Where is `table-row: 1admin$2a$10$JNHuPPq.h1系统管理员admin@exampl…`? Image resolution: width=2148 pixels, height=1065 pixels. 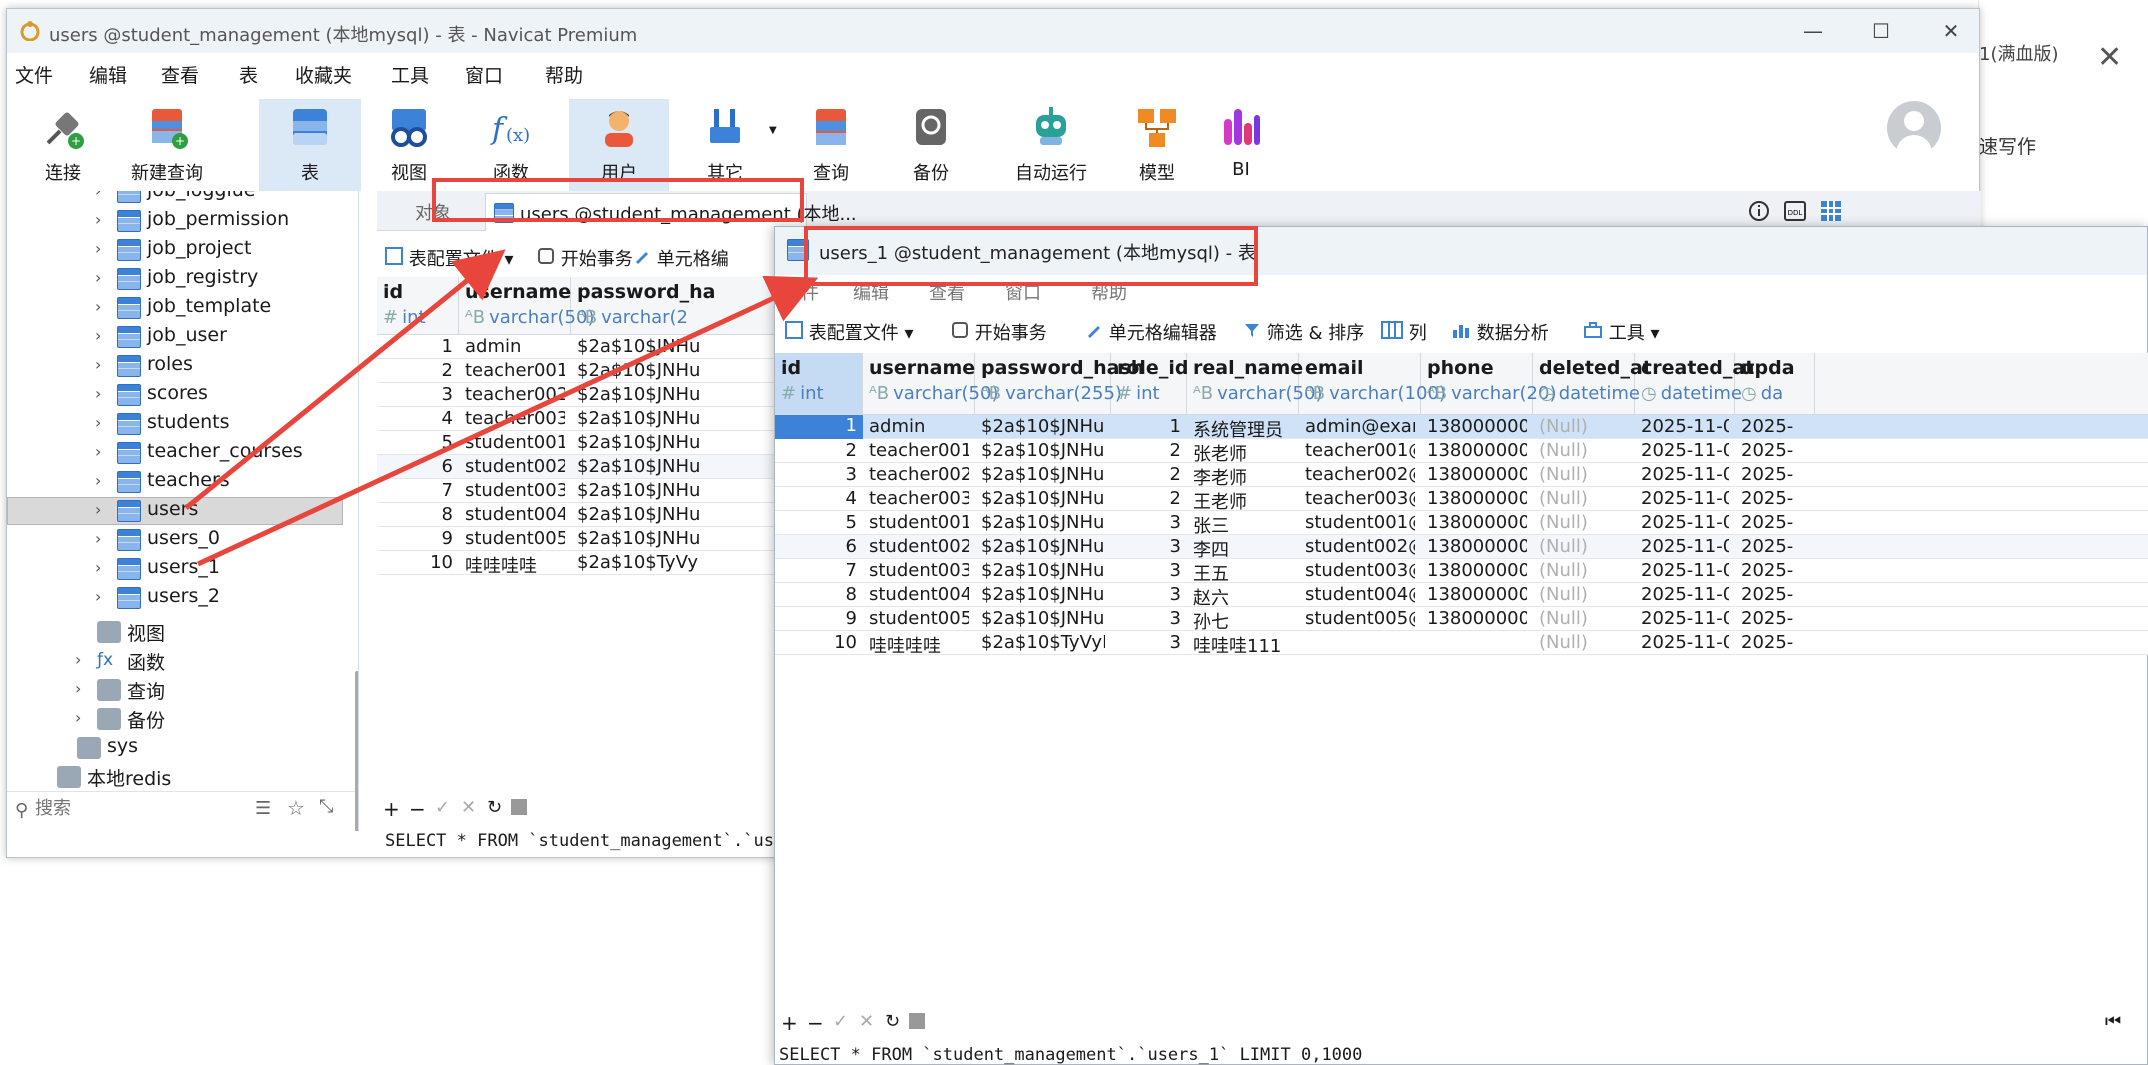
table-row: 1admin$2a$10$JNHuPPq.h1系统管理员admin@exampl… is located at coordinates (1461, 428).